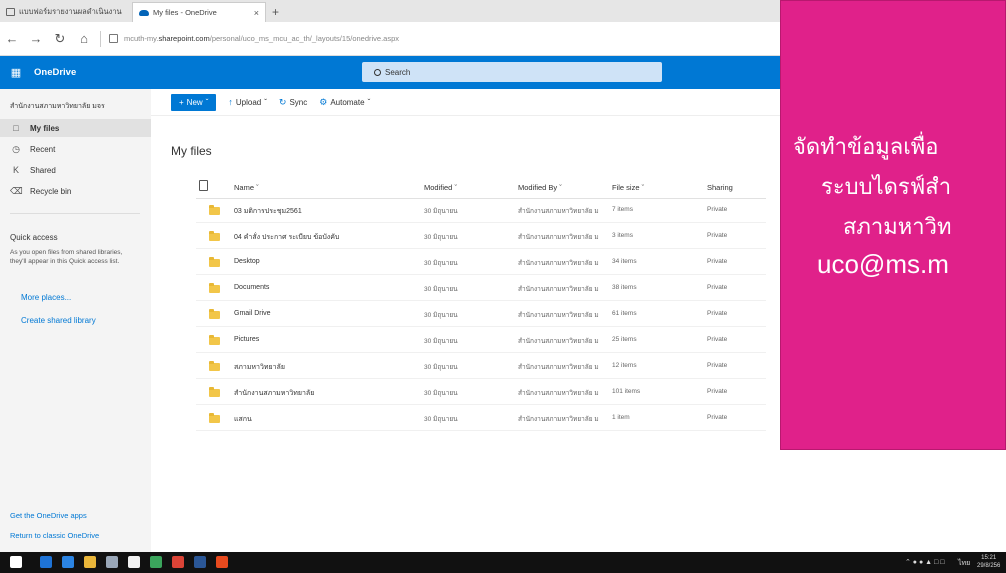 The width and height of the screenshot is (1006, 573). What do you see at coordinates (75, 170) in the screenshot?
I see `nav-item-shared: K Shared` at bounding box center [75, 170].